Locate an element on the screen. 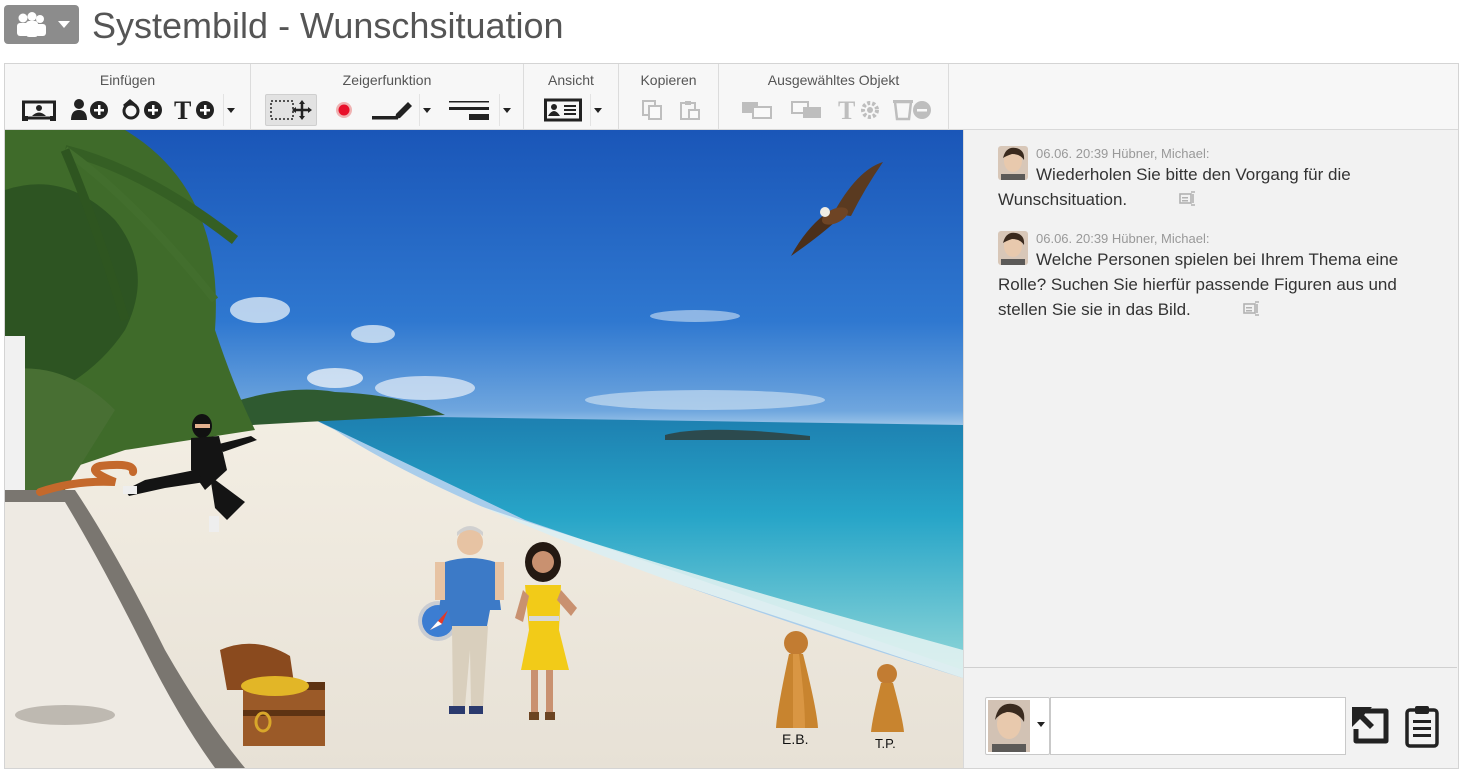 Image resolution: width=1464 pixels, height=774 pixels. app-menu-button is located at coordinates (41, 24).